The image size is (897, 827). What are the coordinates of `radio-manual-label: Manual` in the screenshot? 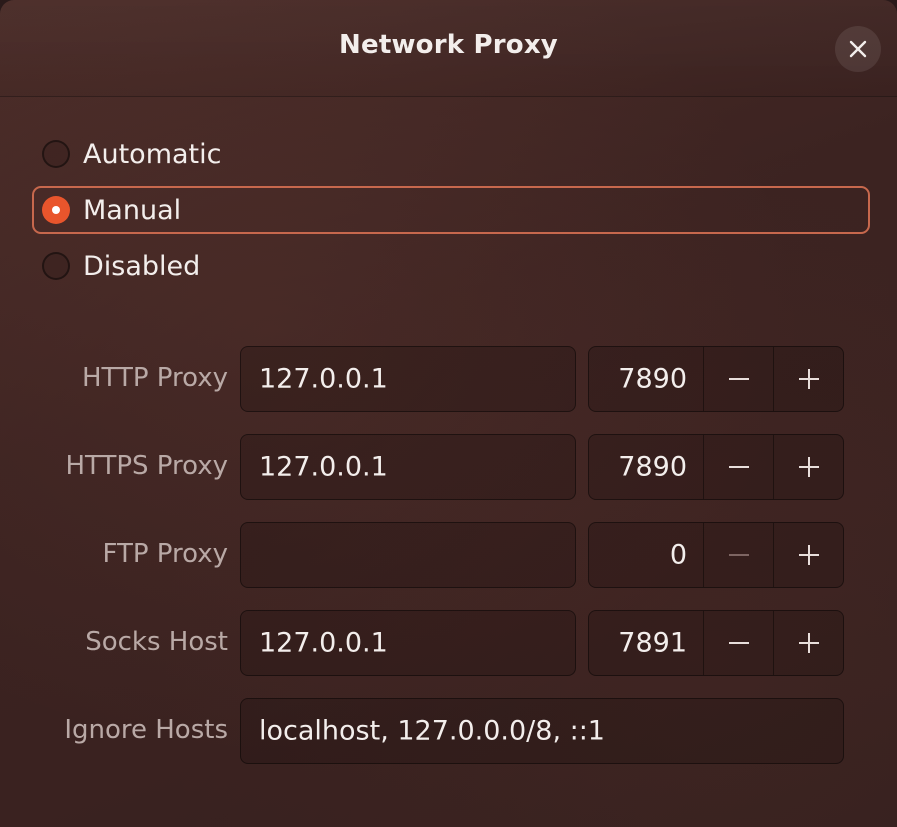 It's located at (132, 210).